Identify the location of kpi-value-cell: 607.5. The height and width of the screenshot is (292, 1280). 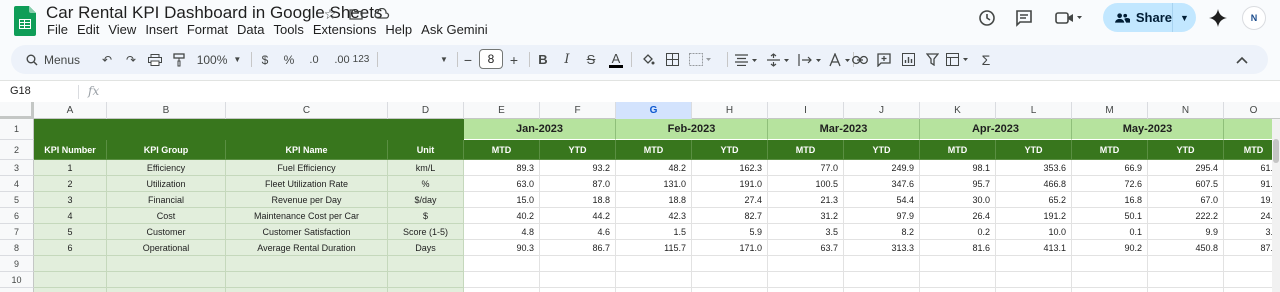
(1186, 184).